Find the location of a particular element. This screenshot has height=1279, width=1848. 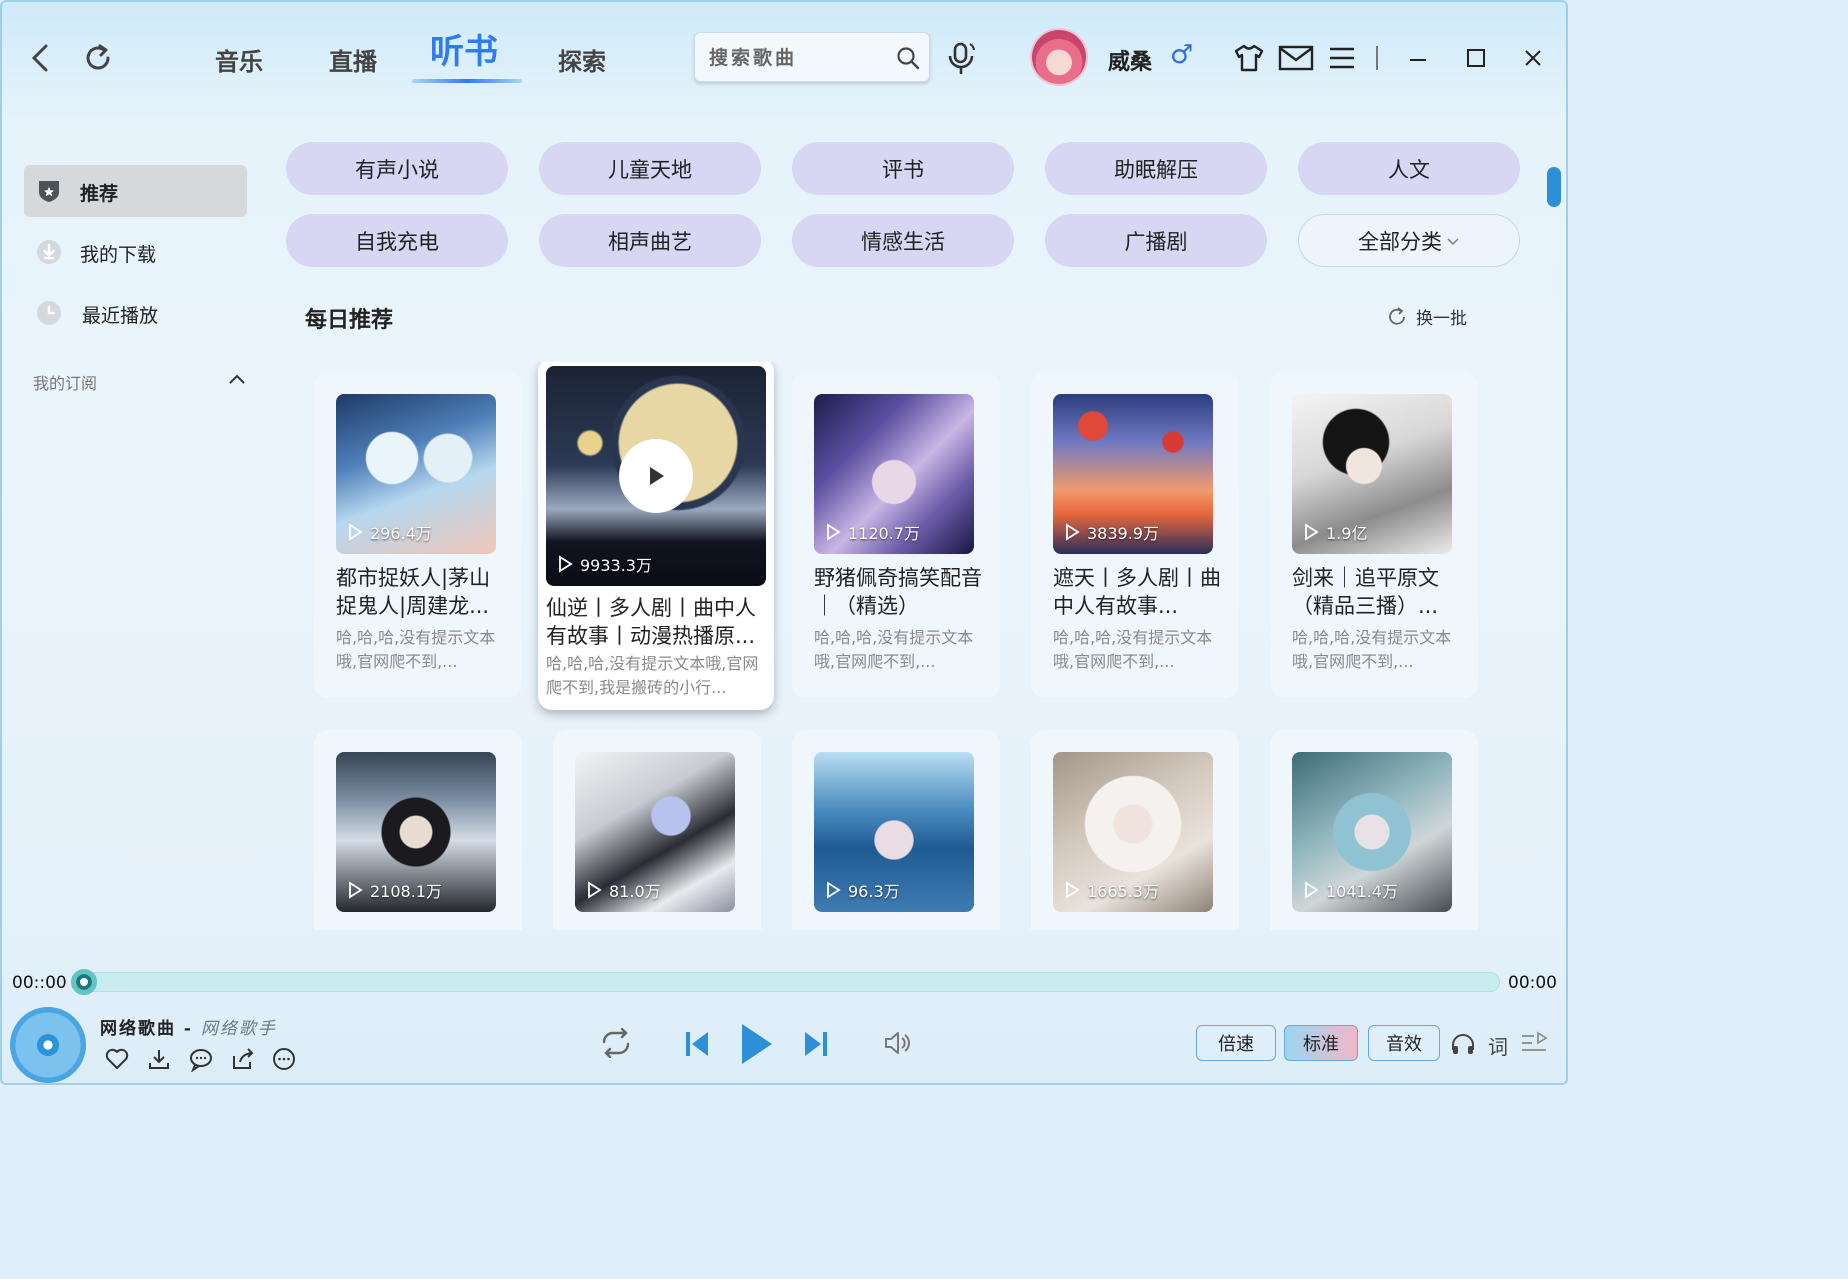

refresh-button is located at coordinates (98, 58).